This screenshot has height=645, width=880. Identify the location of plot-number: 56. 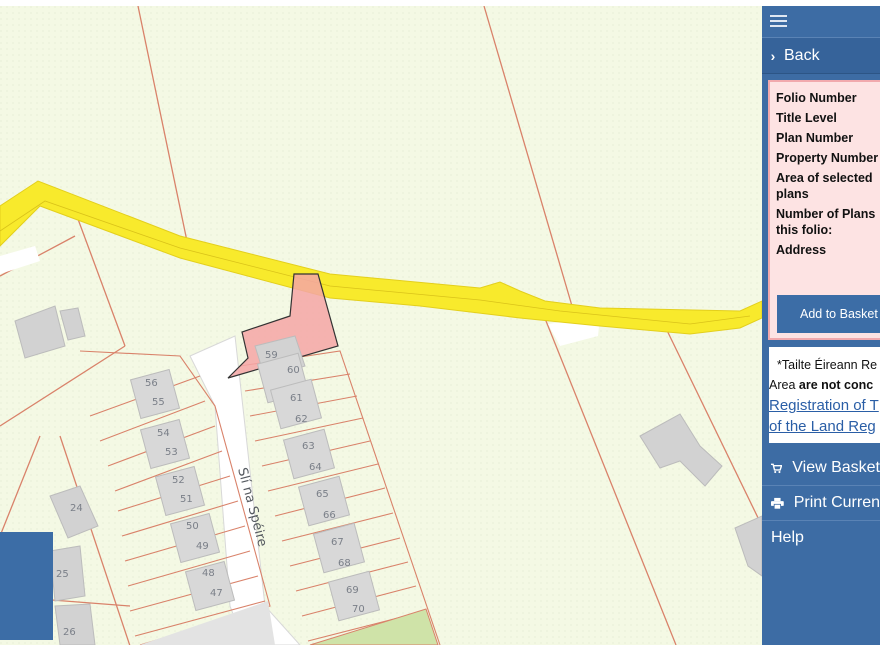
(151, 383).